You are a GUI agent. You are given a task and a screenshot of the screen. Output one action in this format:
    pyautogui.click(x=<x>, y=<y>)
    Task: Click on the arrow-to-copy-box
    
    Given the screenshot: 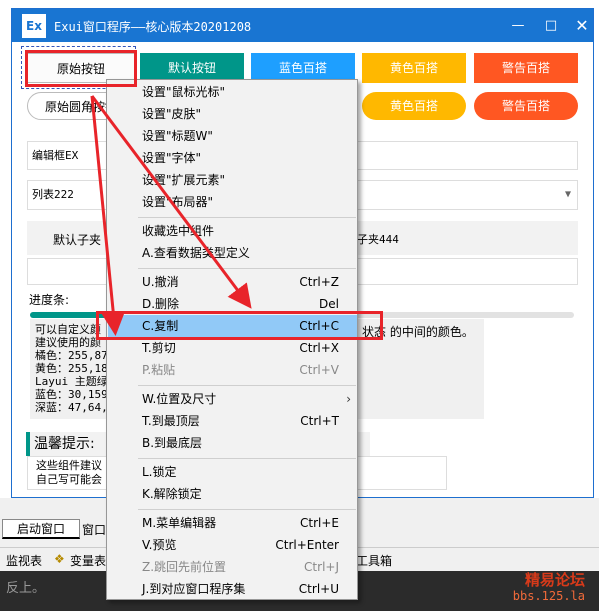 What is the action you would take?
    pyautogui.click(x=108, y=215)
    